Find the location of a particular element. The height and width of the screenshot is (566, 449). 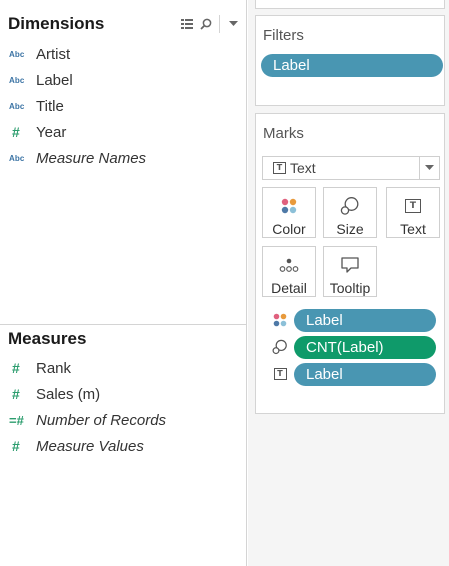

size-encoding-pill: CNT(Label) is located at coordinates (365, 347).